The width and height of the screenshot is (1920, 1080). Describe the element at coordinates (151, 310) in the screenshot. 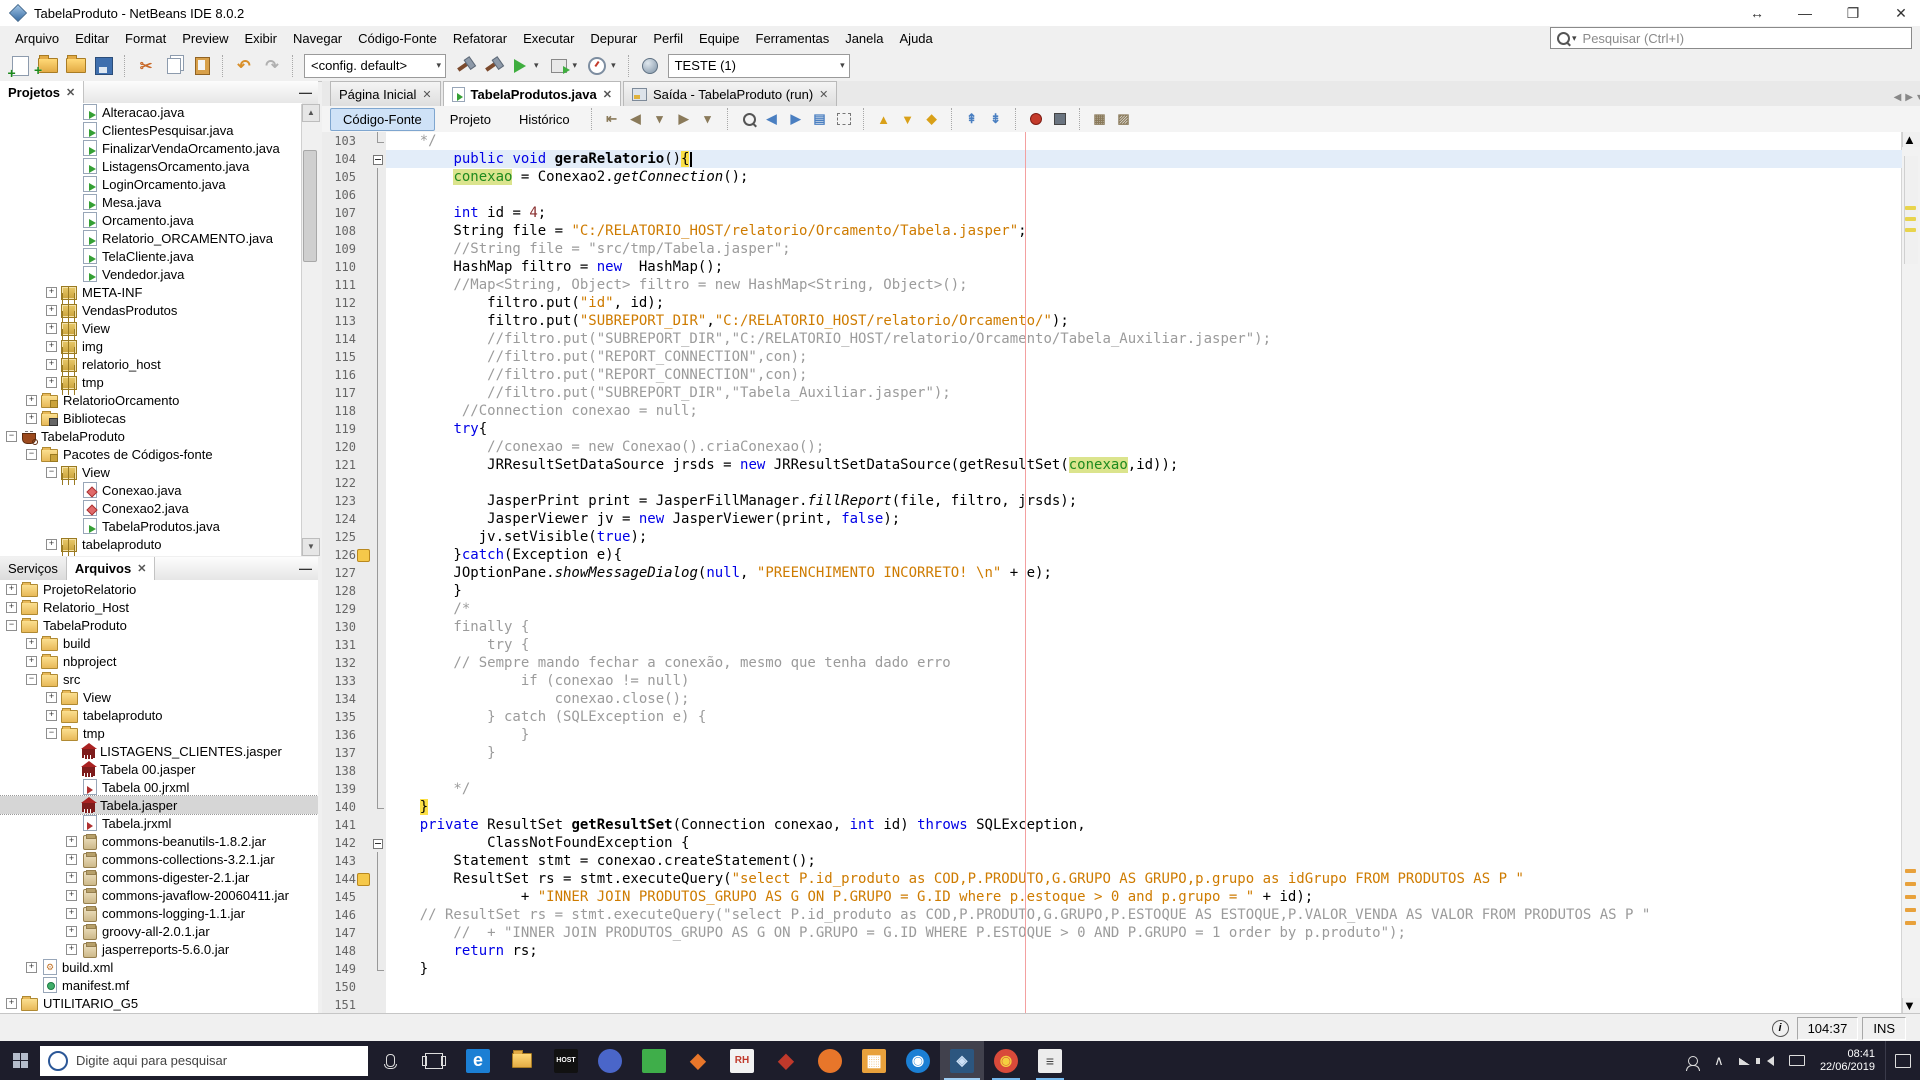

I see `tree-item: + VendasProdutos` at that location.